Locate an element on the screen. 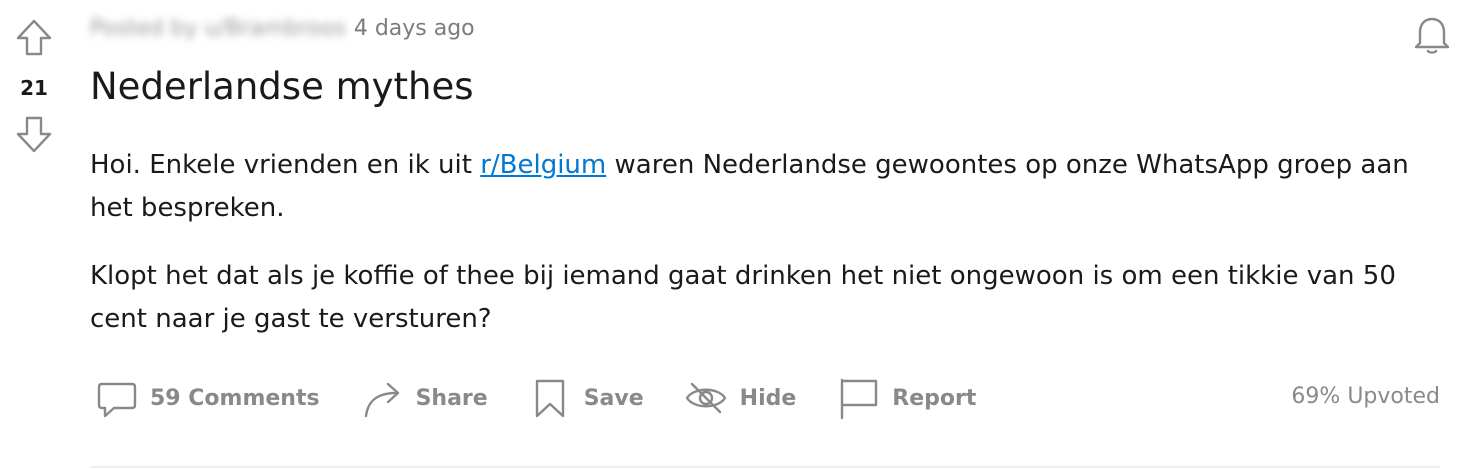 The height and width of the screenshot is (470, 1470). upvote-ratio: 69% Upvoted is located at coordinates (1365, 396).